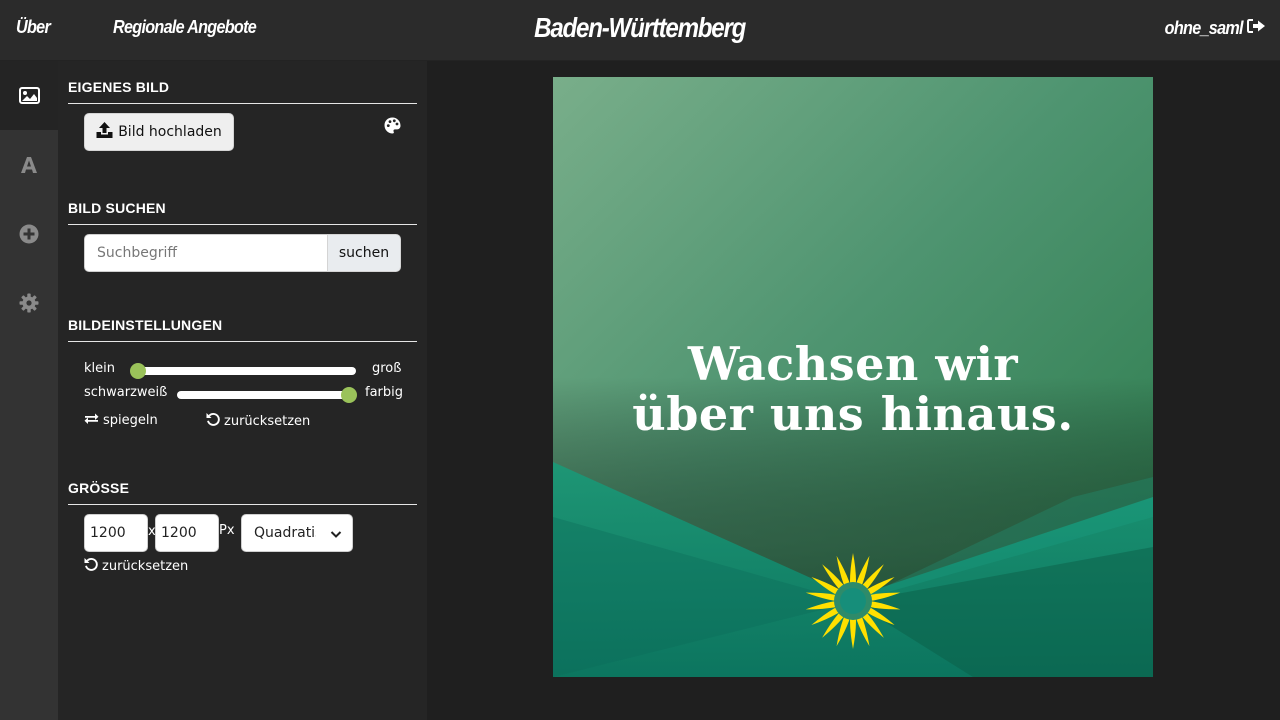 This screenshot has height=720, width=1280. Describe the element at coordinates (242, 91) in the screenshot. I see `section-title-own-image: EIGENES BILD` at that location.